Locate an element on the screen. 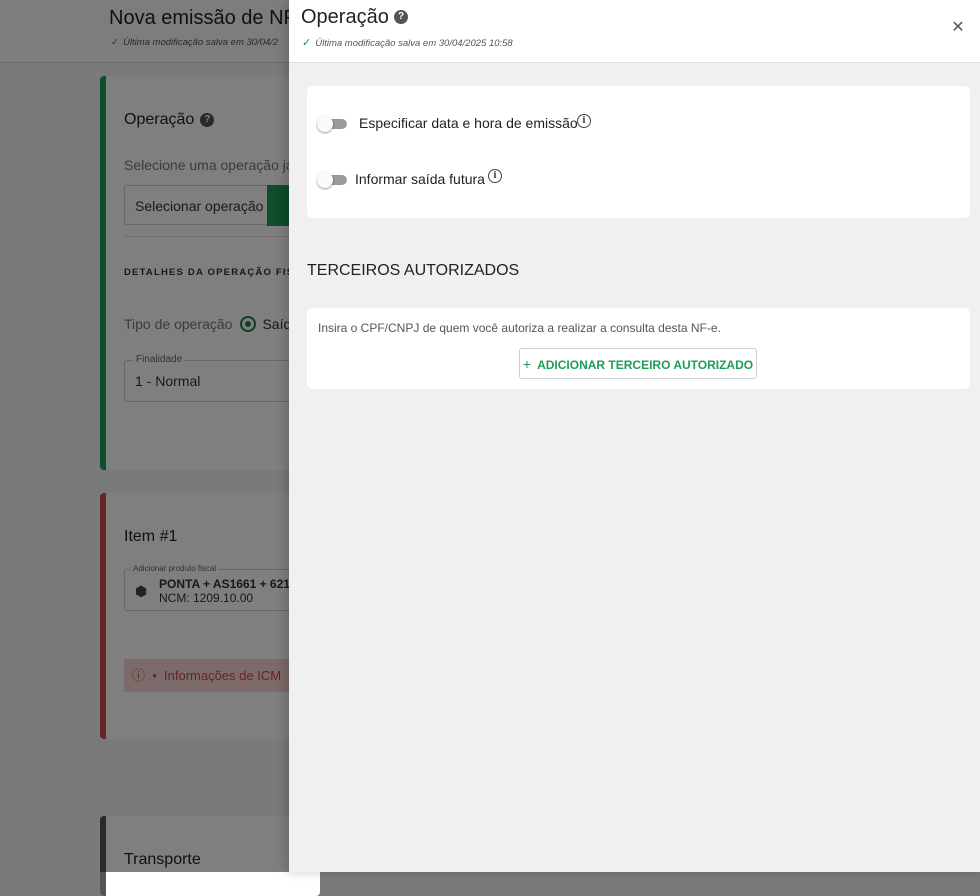 The height and width of the screenshot is (896, 980). toggle-label: Especificar data e hora de emissão is located at coordinates (468, 123).